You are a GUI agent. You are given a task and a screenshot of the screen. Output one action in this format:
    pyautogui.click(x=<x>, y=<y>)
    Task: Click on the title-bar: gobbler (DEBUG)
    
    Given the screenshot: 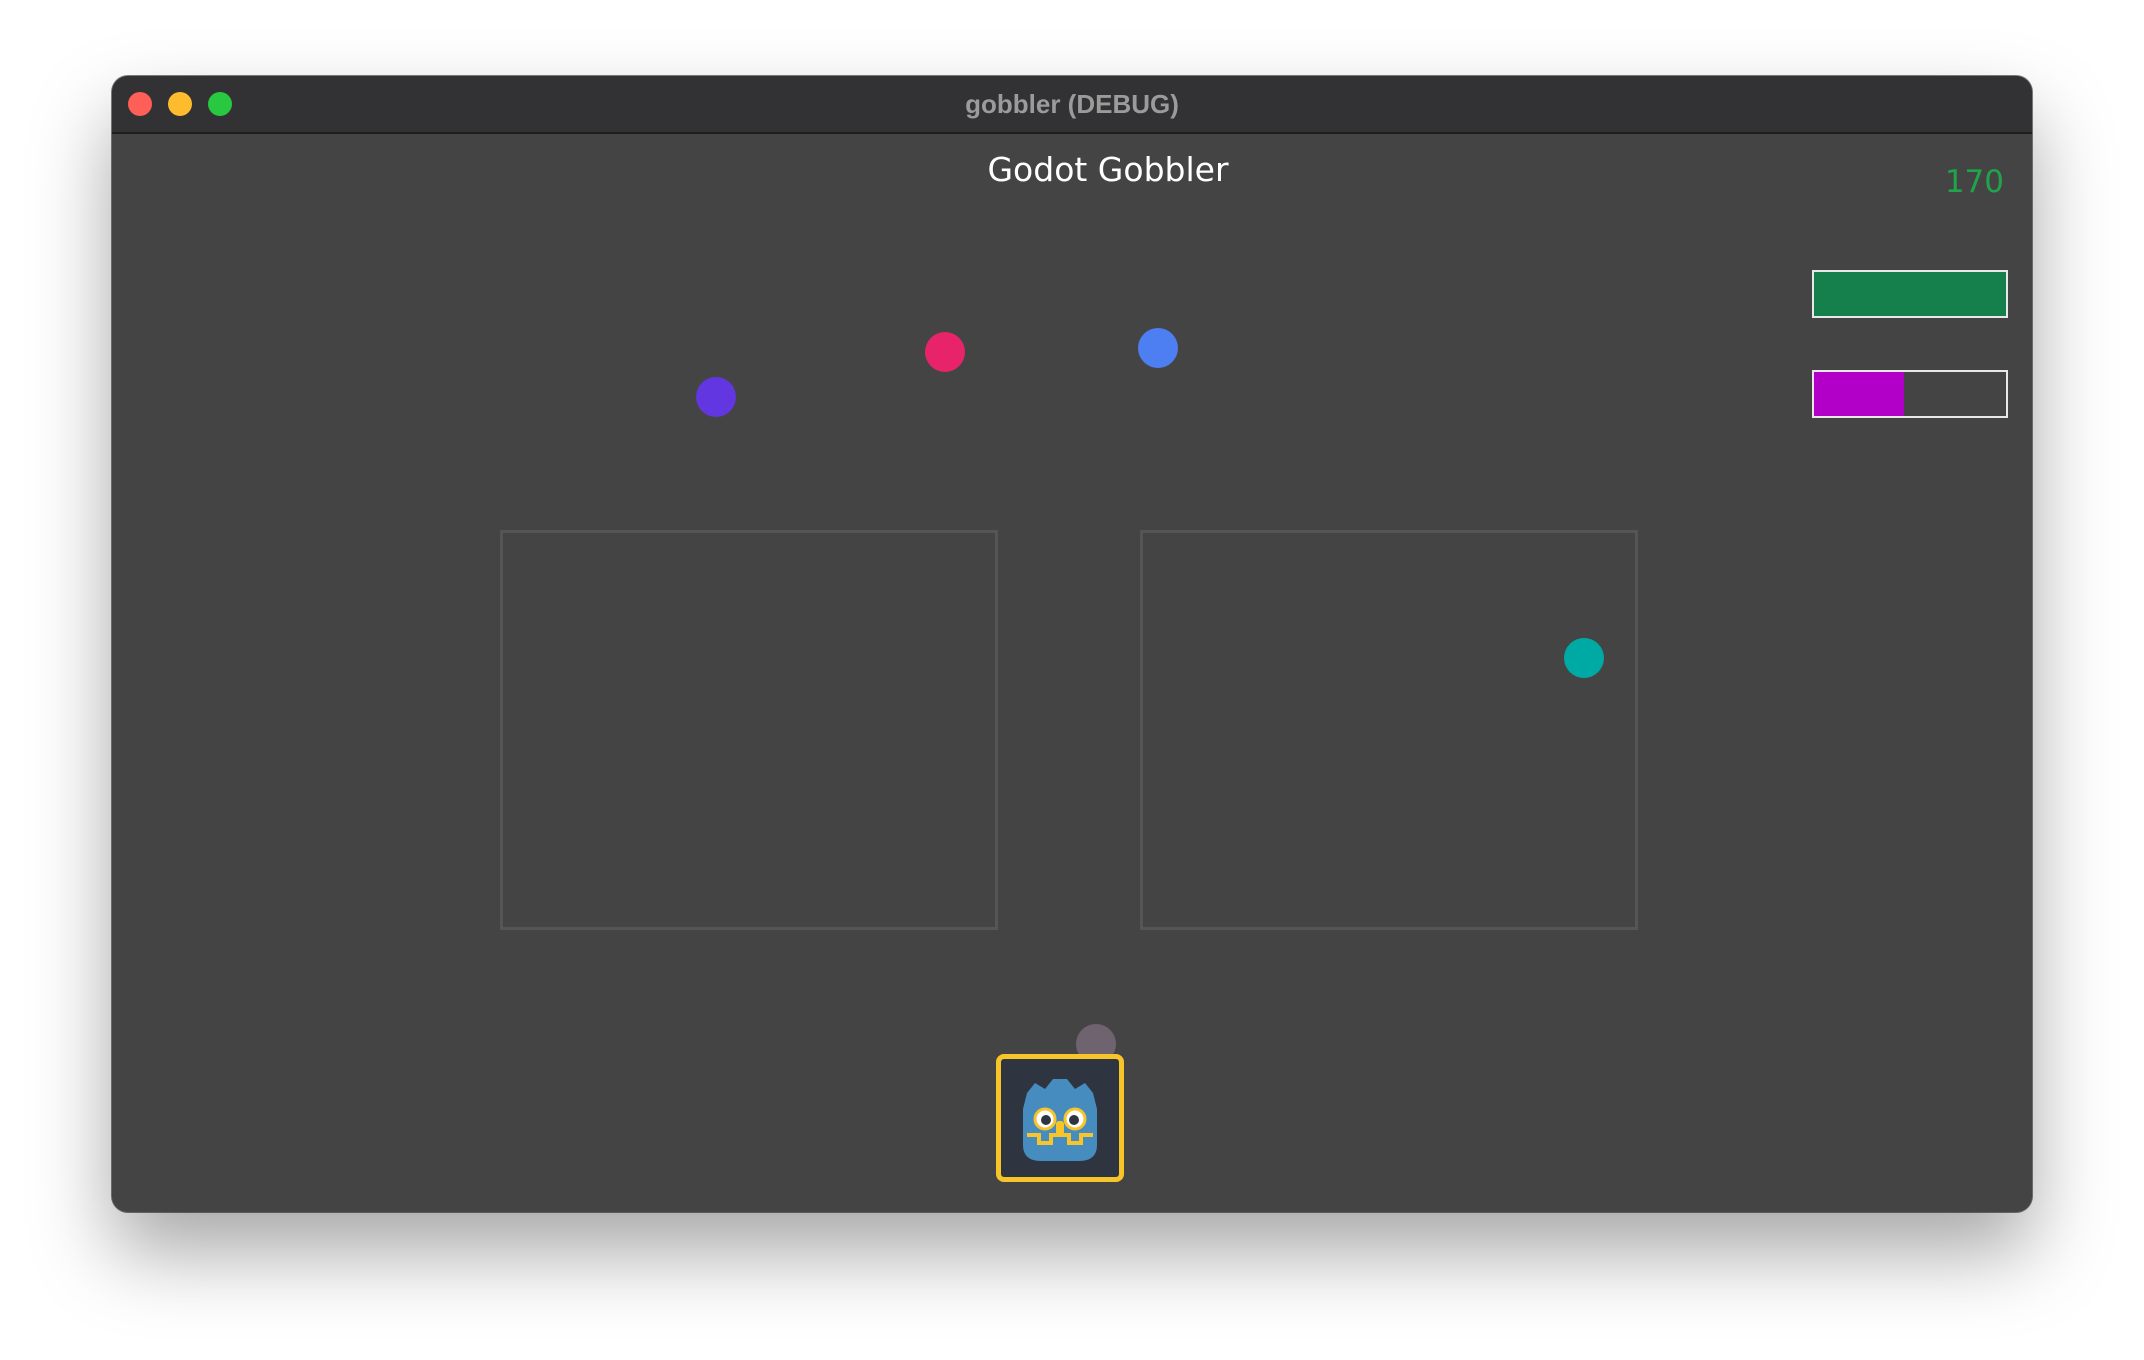 What is the action you would take?
    pyautogui.click(x=1072, y=105)
    